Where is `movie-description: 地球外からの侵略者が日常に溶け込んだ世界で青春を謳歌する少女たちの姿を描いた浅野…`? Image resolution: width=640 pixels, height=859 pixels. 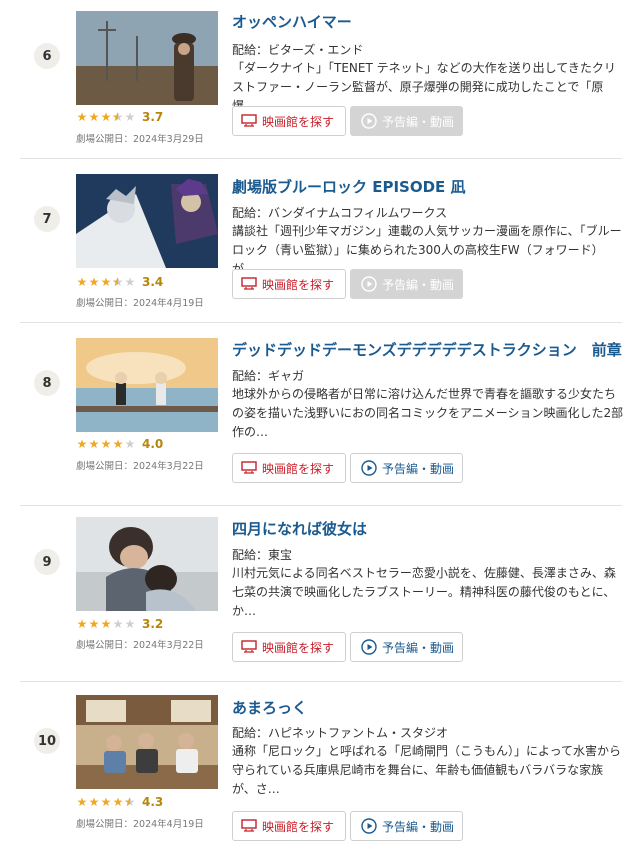
movie-description: 地球外からの侵略者が日常に溶け込んだ世界で青春を謳歌する少女たちの姿を描いた浅野… is located at coordinates (428, 413).